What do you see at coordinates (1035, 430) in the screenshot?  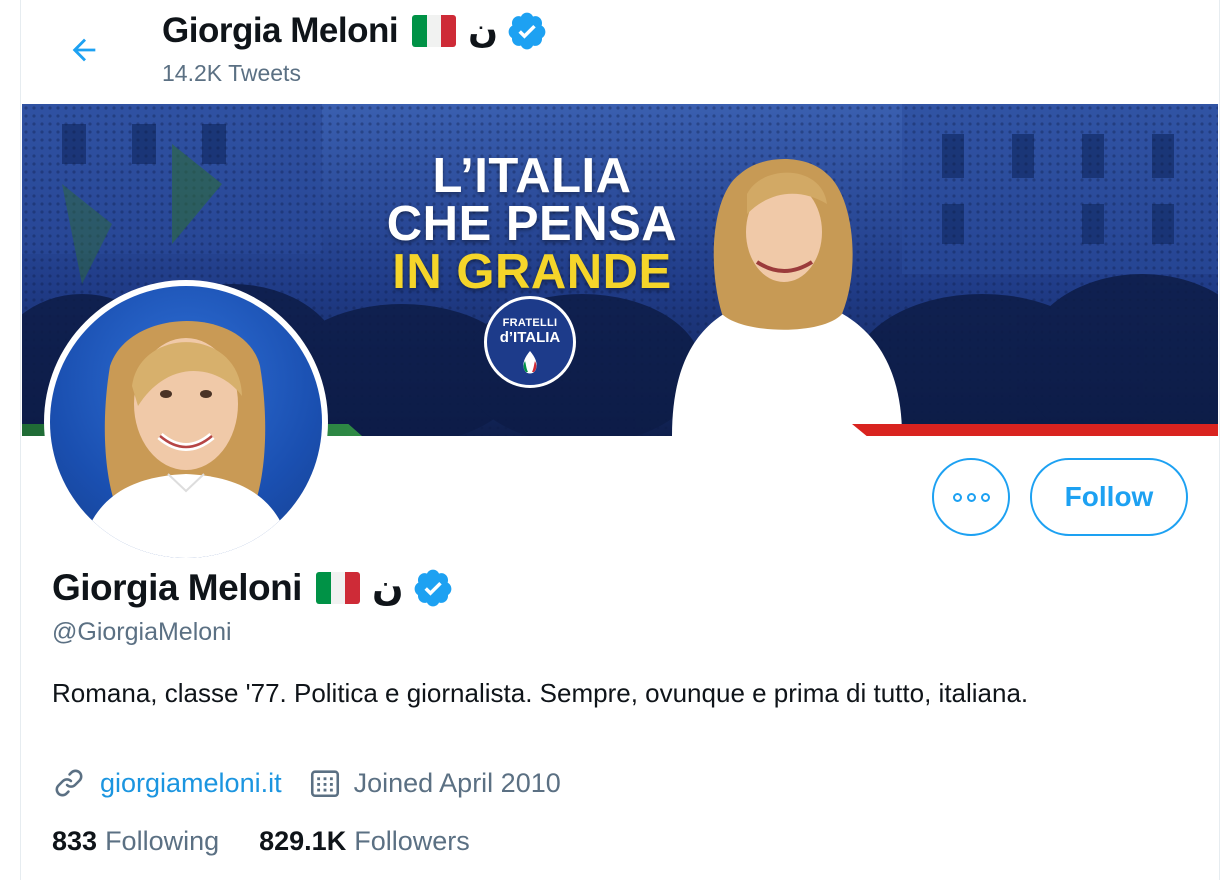 I see `banner-red-stripe` at bounding box center [1035, 430].